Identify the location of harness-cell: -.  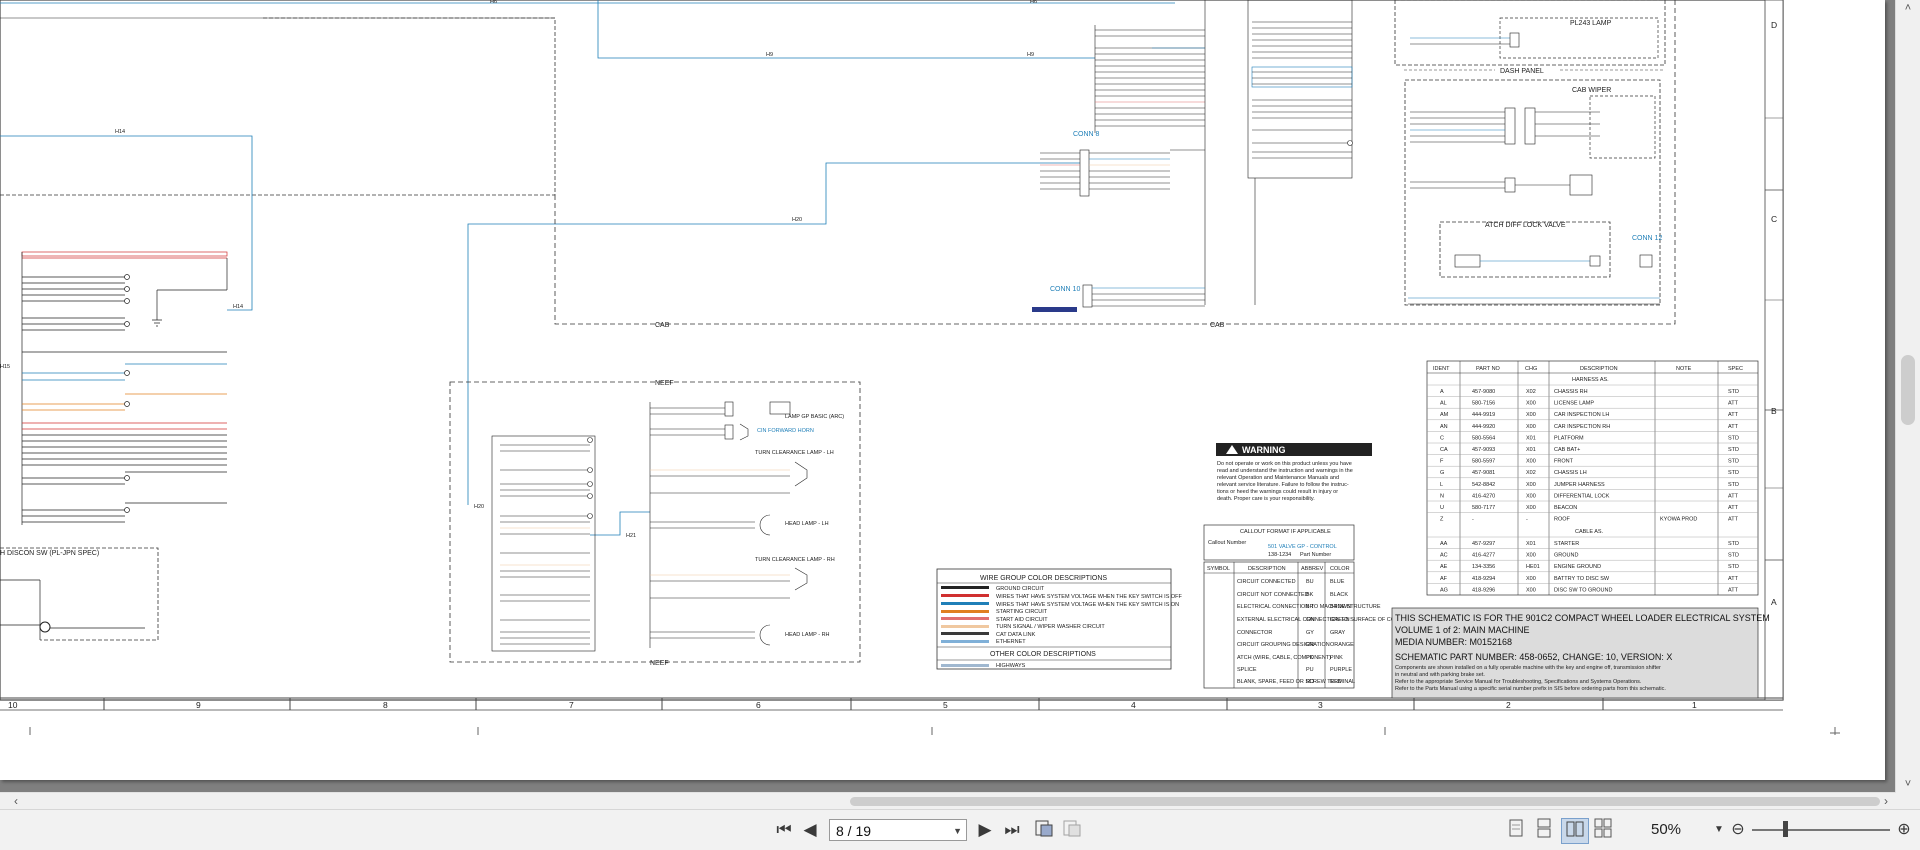
(1473, 520).